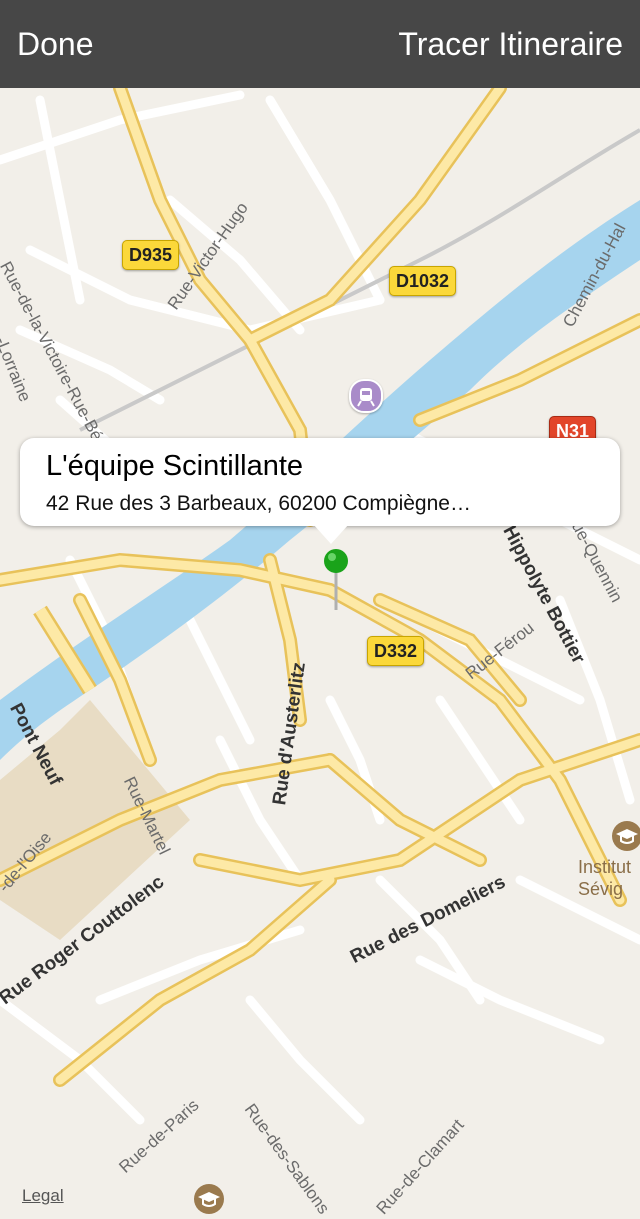 This screenshot has height=1219, width=640. What do you see at coordinates (601, 889) in the screenshot?
I see `poi-label-line2: Sévig` at bounding box center [601, 889].